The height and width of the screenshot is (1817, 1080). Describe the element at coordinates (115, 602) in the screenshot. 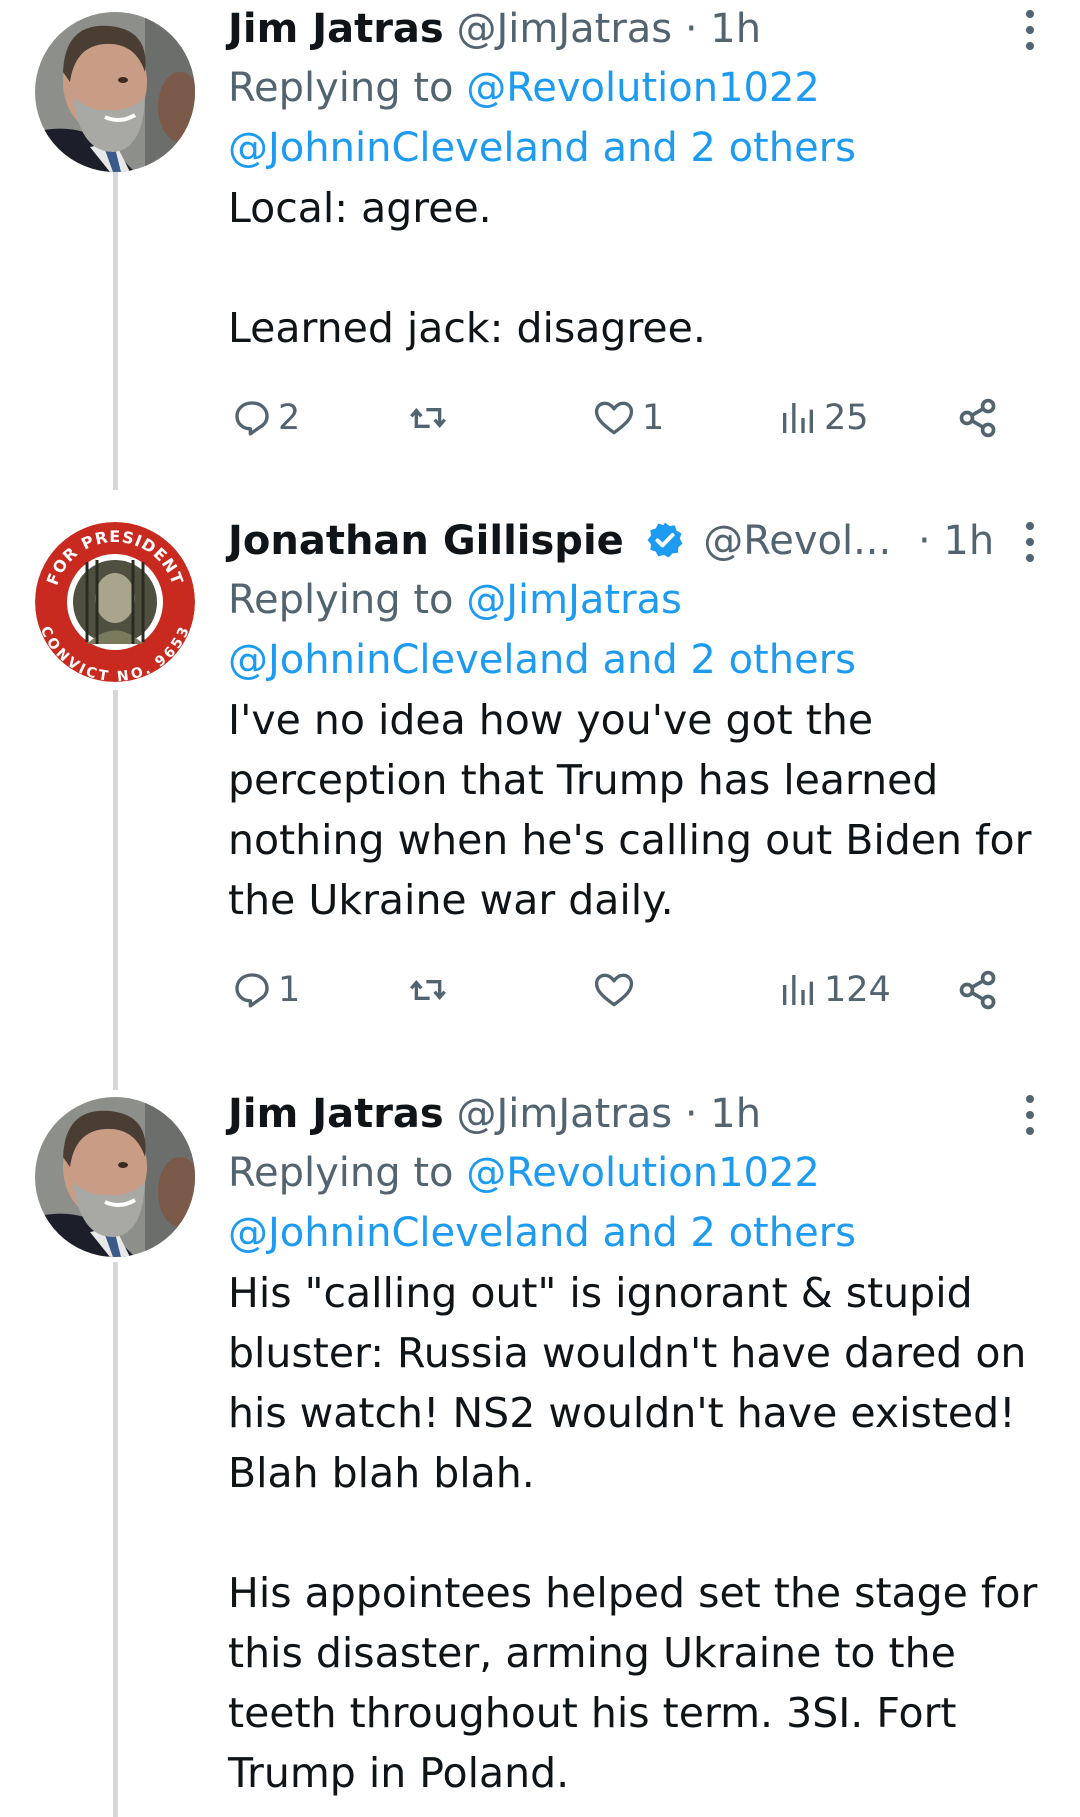

I see `avatar: FOR PRESIDENT CONVICT NO. 9653` at that location.